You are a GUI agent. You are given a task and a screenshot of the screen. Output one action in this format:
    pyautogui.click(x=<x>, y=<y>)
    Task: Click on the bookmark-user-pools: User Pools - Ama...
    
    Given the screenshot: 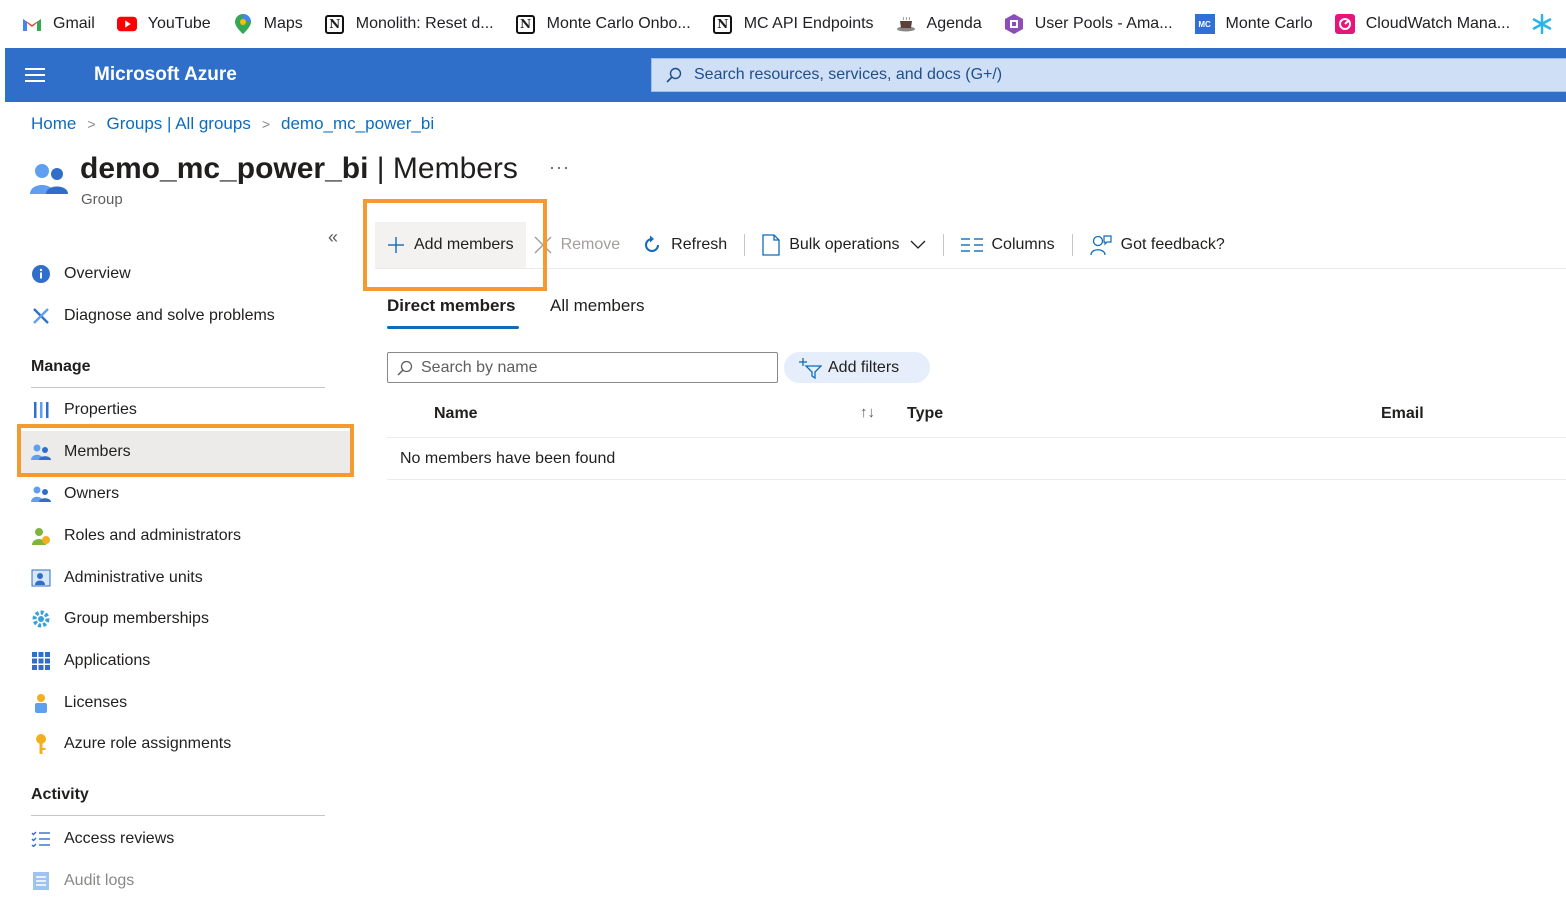 What is the action you would take?
    pyautogui.click(x=1088, y=24)
    